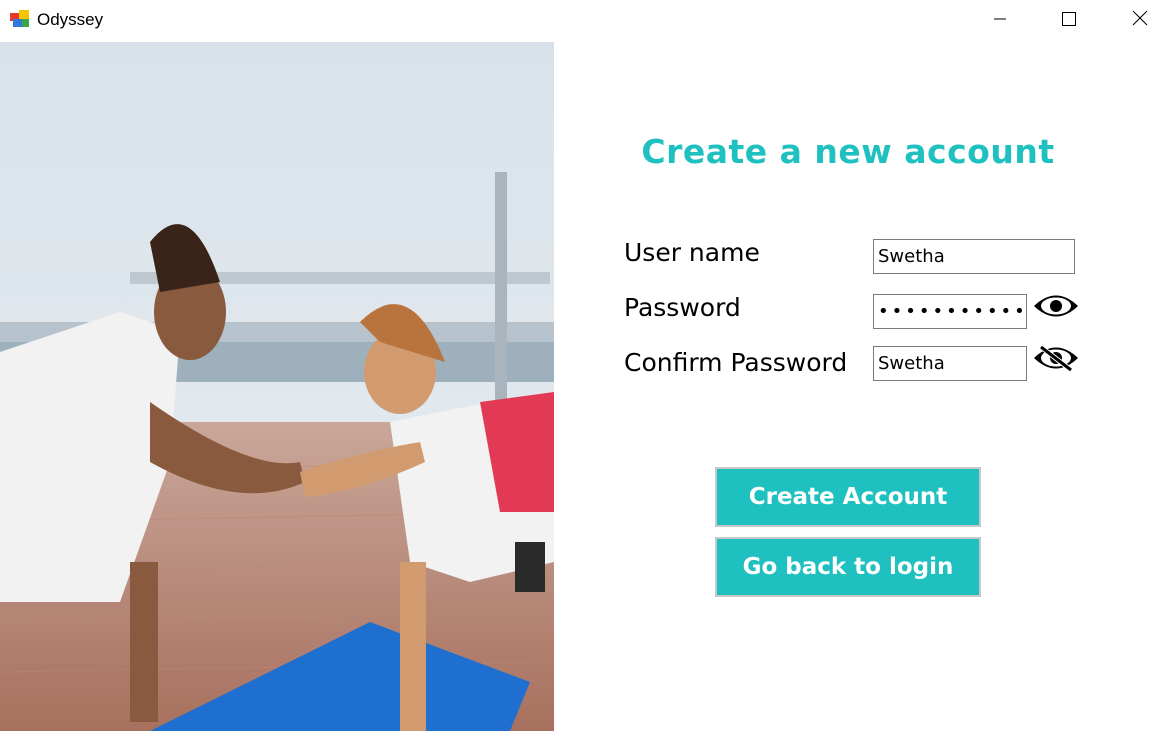 The width and height of the screenshot is (1164, 731). What do you see at coordinates (70, 19) in the screenshot?
I see `window-title: Odyssey` at bounding box center [70, 19].